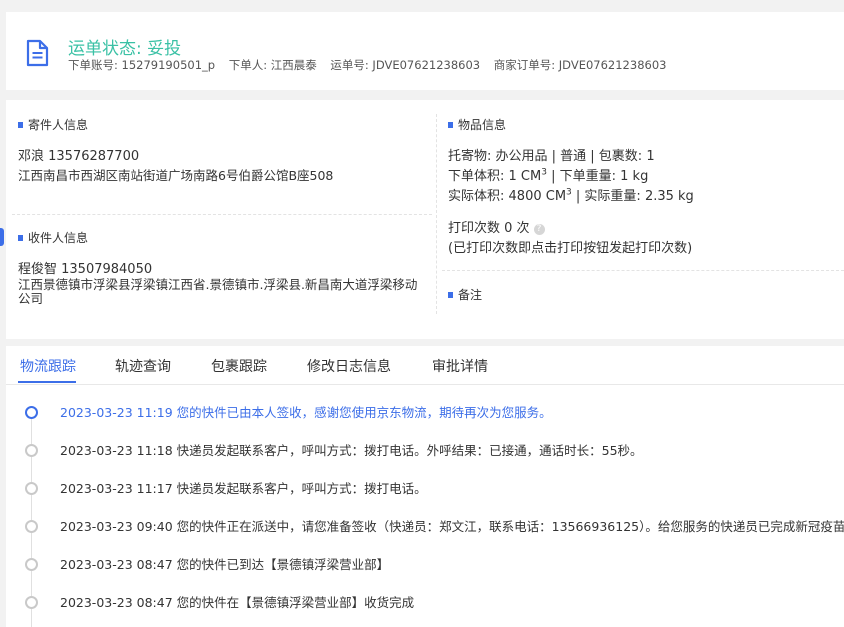  What do you see at coordinates (349, 366) in the screenshot?
I see `tab-change-log: 修改日志信息` at bounding box center [349, 366].